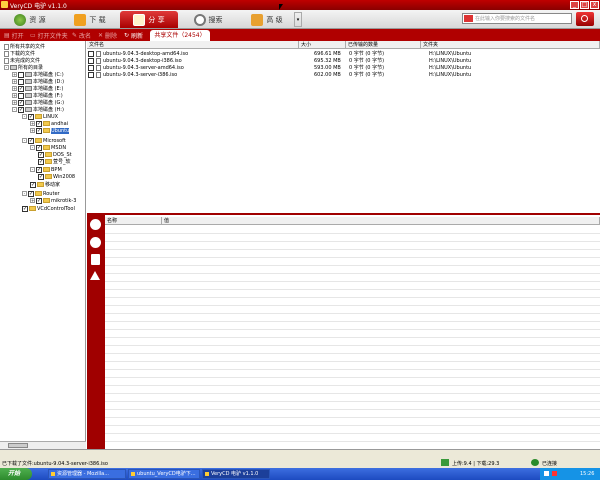  Describe the element at coordinates (180, 35) in the screenshot. I see `tab-shared-files: 共享文件（2454）` at that location.